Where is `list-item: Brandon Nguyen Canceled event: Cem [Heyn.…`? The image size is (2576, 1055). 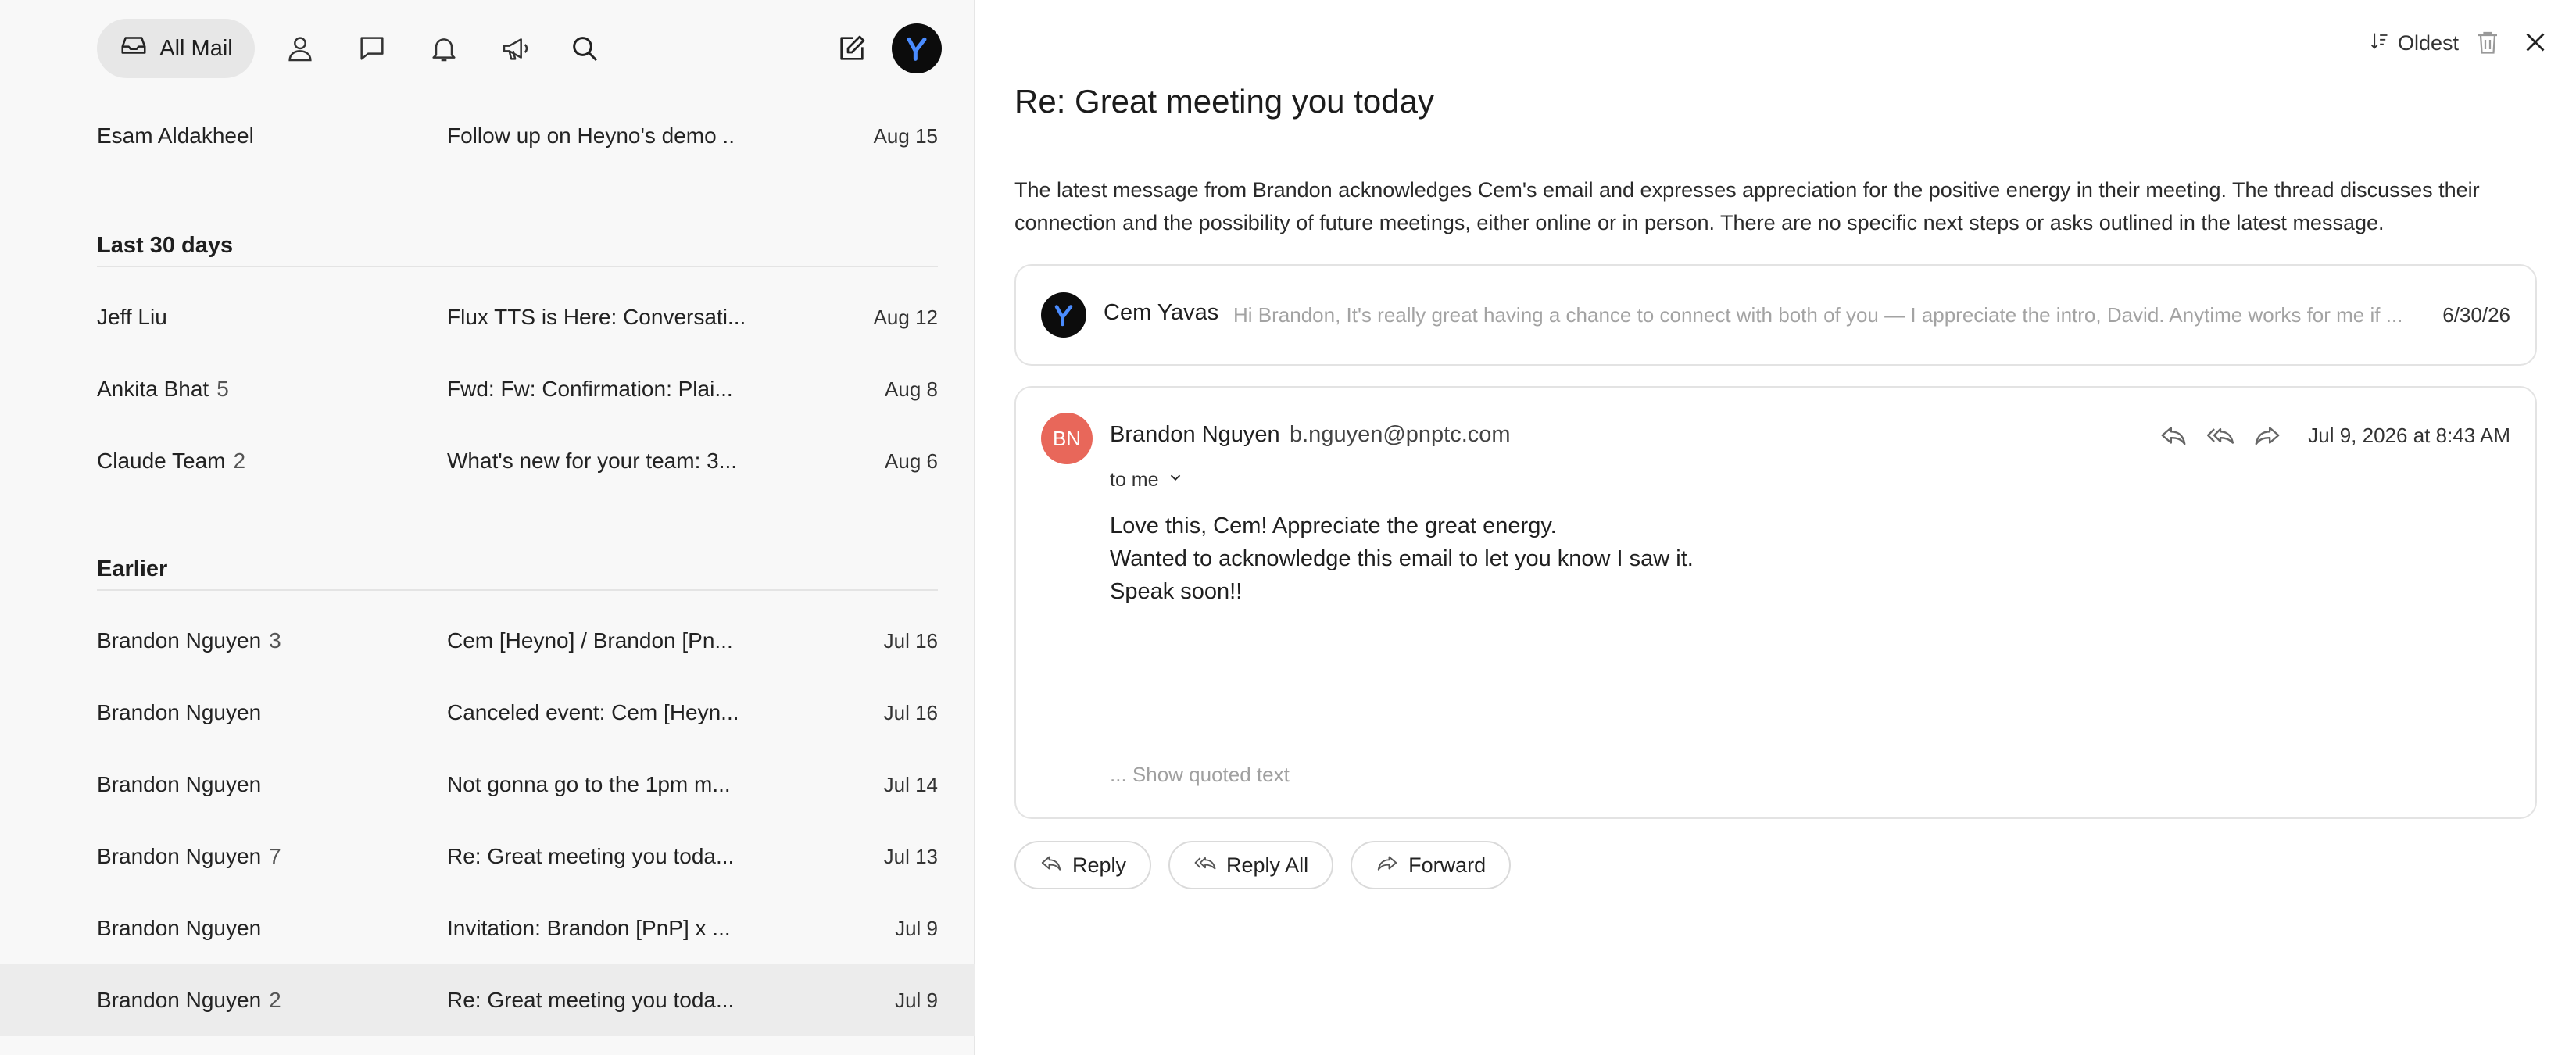
list-item: Brandon Nguyen Canceled event: Cem [Heyn.… is located at coordinates (487, 713).